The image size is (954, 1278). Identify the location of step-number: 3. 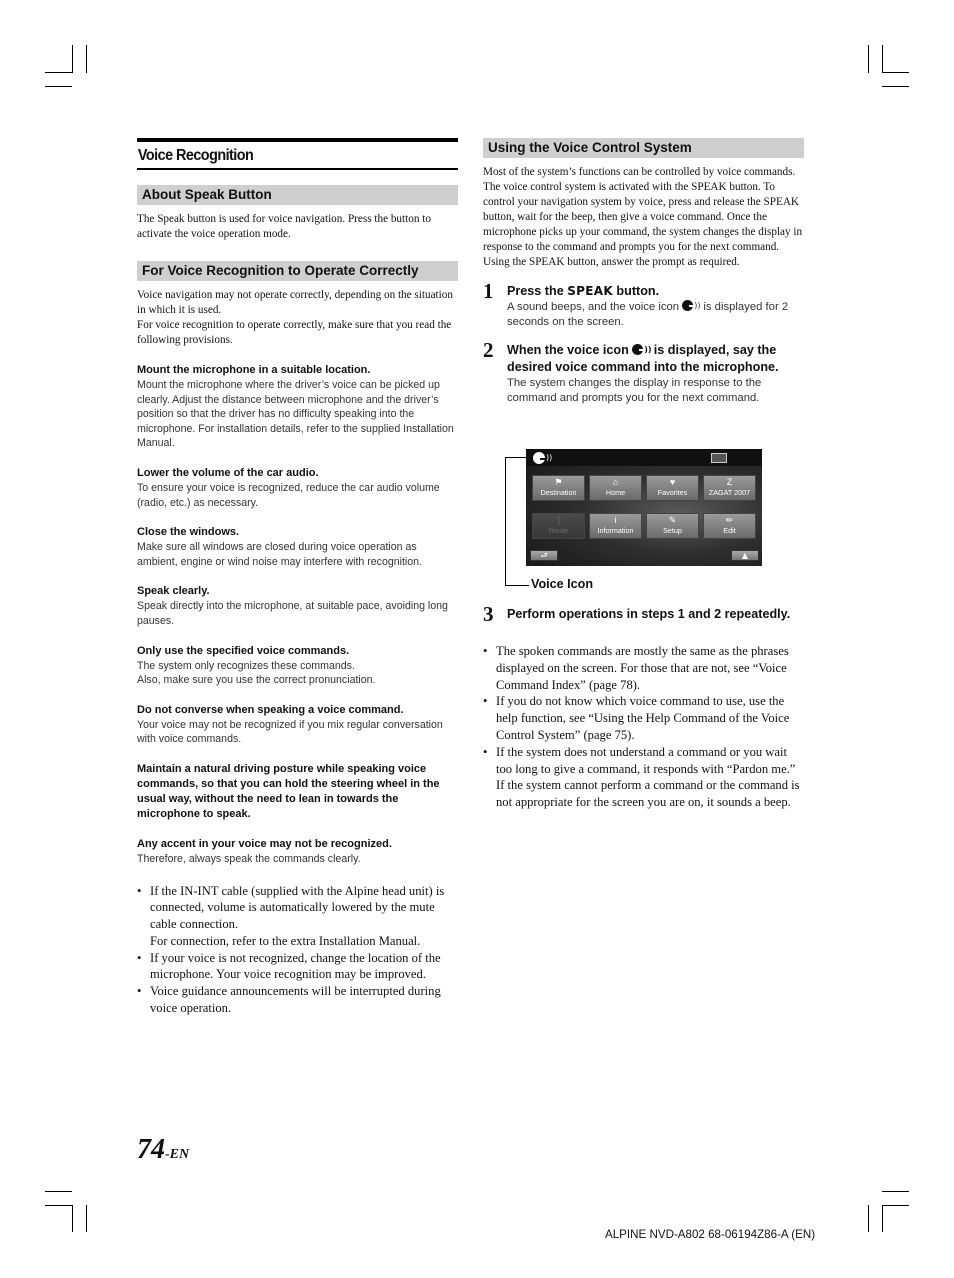
(488, 614).